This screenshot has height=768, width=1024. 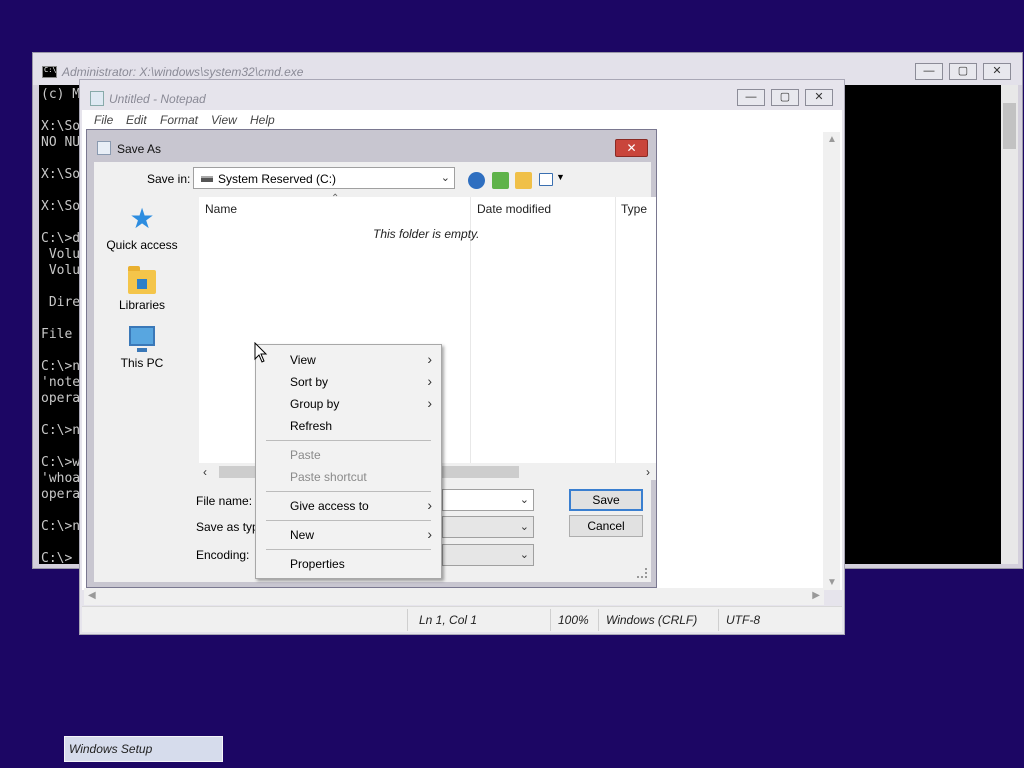 I want to click on libraries-icon, so click(x=142, y=280).